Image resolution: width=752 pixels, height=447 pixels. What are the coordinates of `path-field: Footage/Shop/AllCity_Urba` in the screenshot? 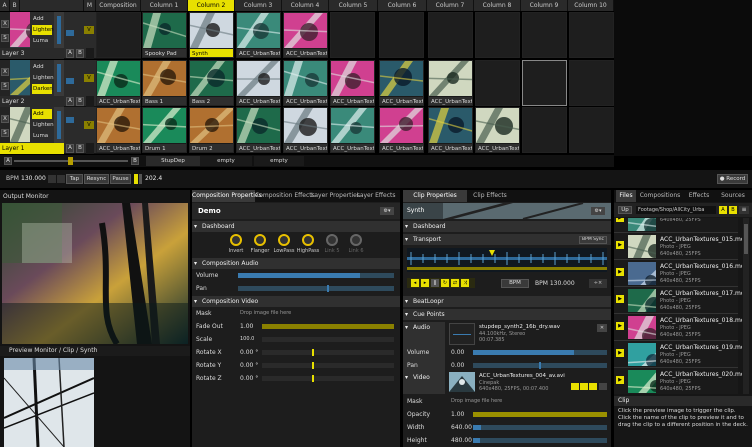 It's located at (676, 210).